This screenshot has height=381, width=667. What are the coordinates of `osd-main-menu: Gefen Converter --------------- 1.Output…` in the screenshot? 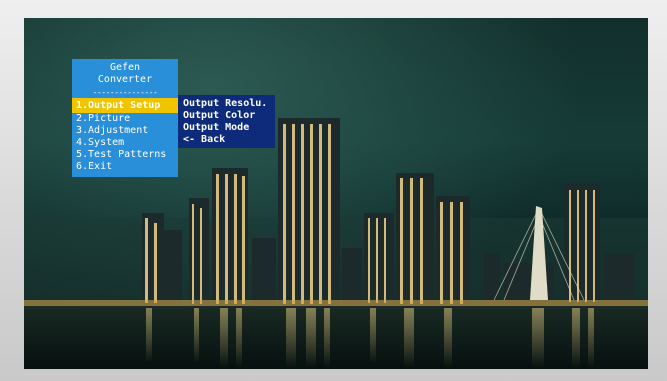 It's located at (125, 118).